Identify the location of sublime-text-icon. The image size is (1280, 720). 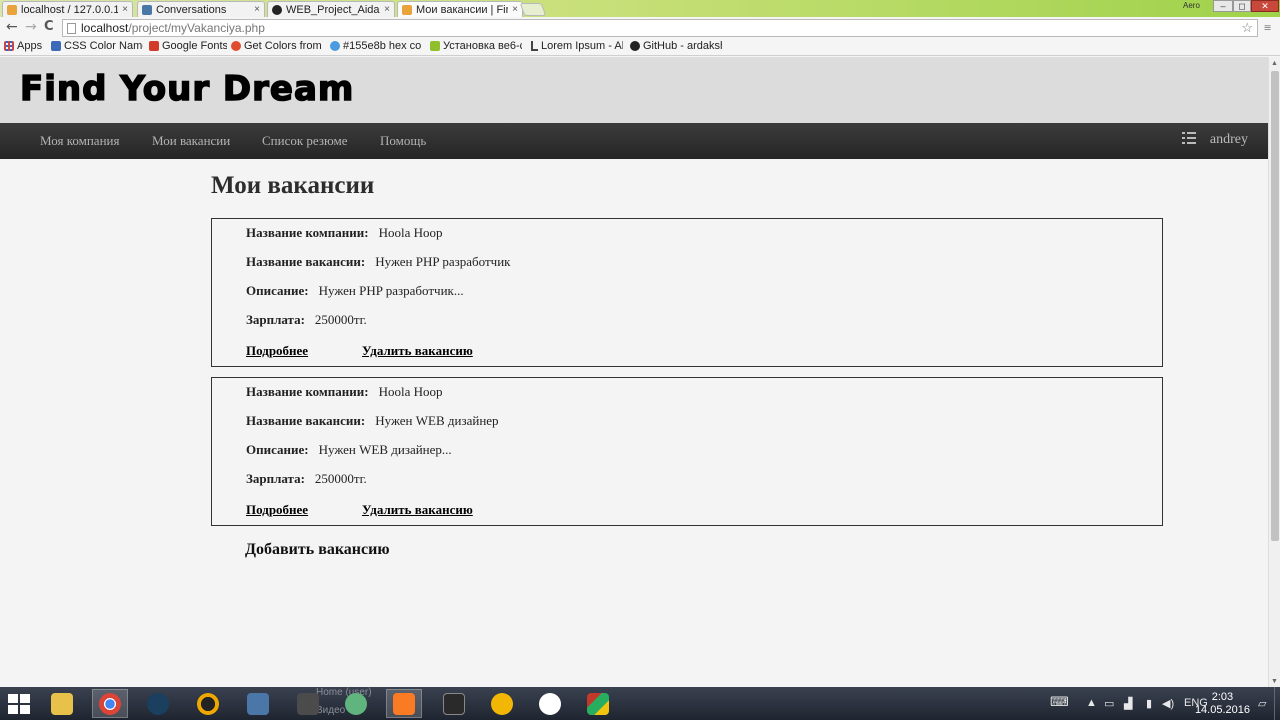
(308, 703).